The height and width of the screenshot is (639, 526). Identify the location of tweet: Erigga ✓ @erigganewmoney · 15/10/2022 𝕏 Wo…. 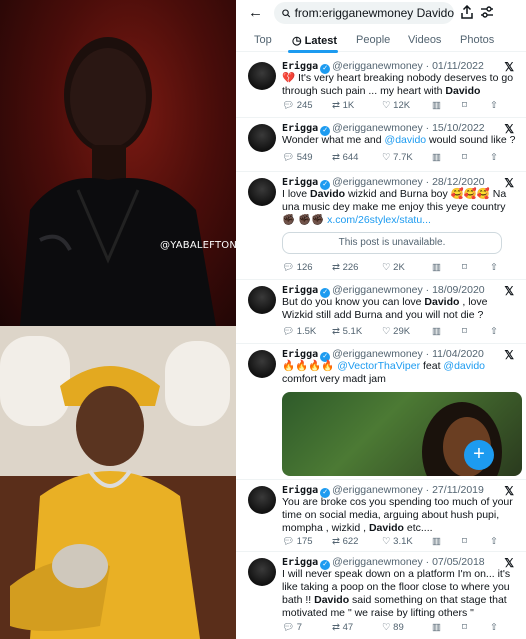
(381, 146).